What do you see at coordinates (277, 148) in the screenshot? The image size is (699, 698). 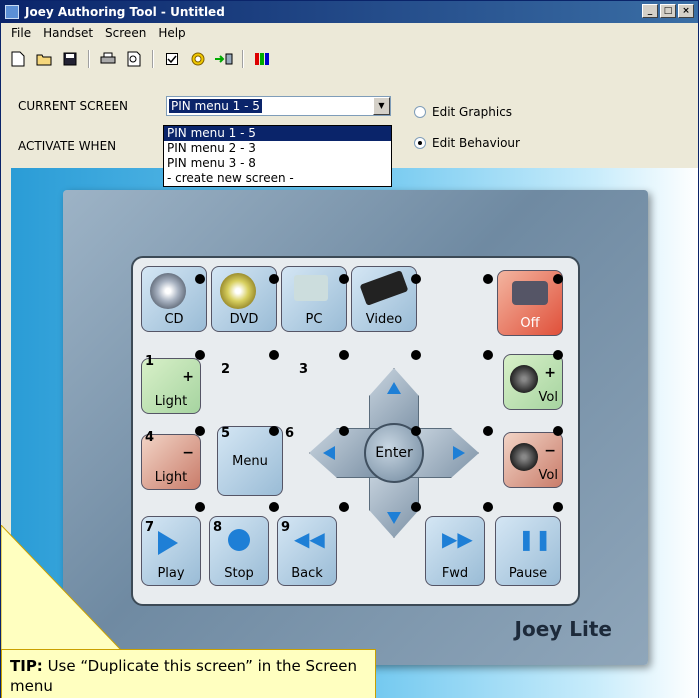 I see `dropdown-option: PIN menu 2 - 3` at bounding box center [277, 148].